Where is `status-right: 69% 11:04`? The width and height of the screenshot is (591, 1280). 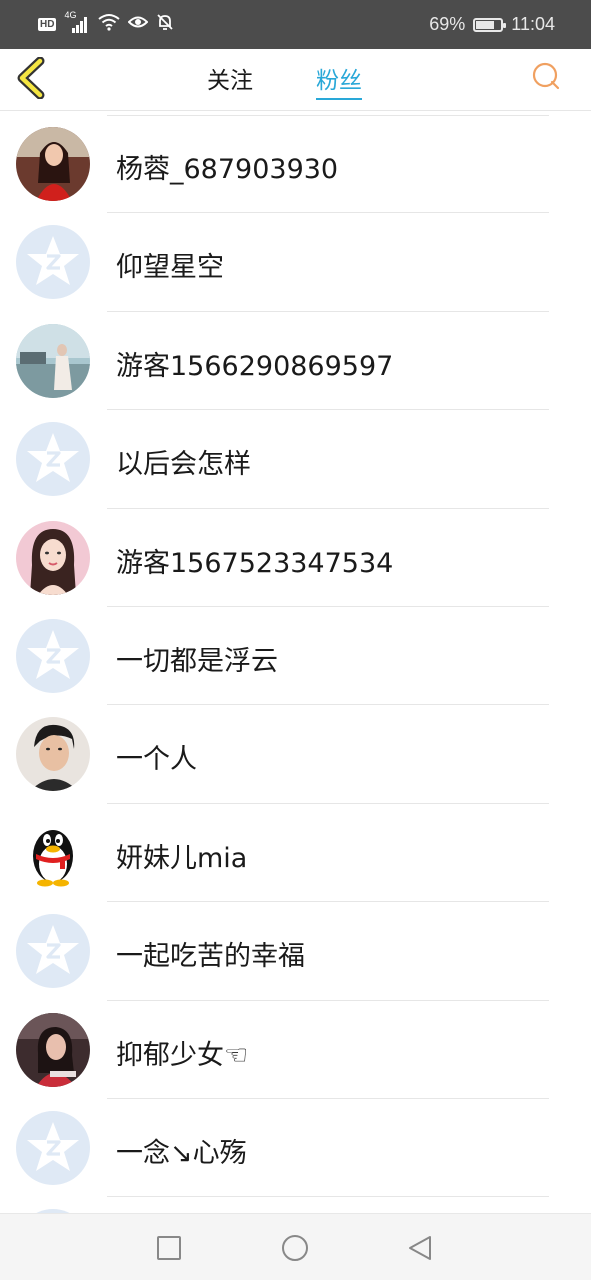
status-right: 69% 11:04 is located at coordinates (492, 24).